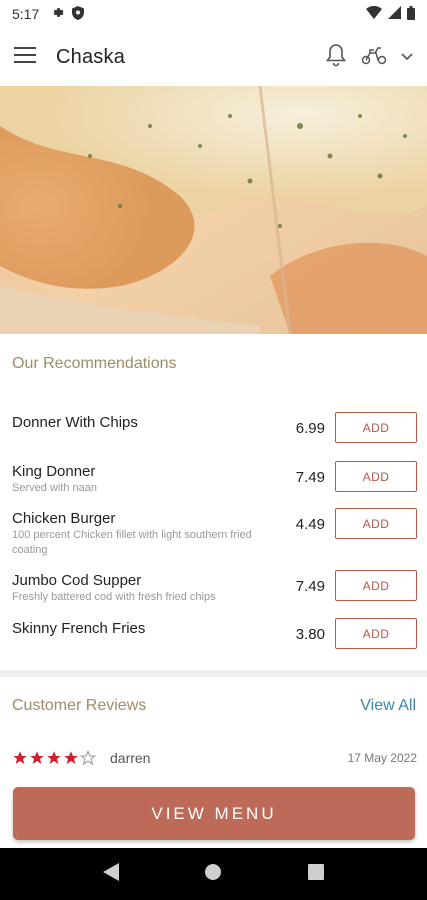 This screenshot has height=900, width=427. I want to click on scooter-icon, so click(374, 57).